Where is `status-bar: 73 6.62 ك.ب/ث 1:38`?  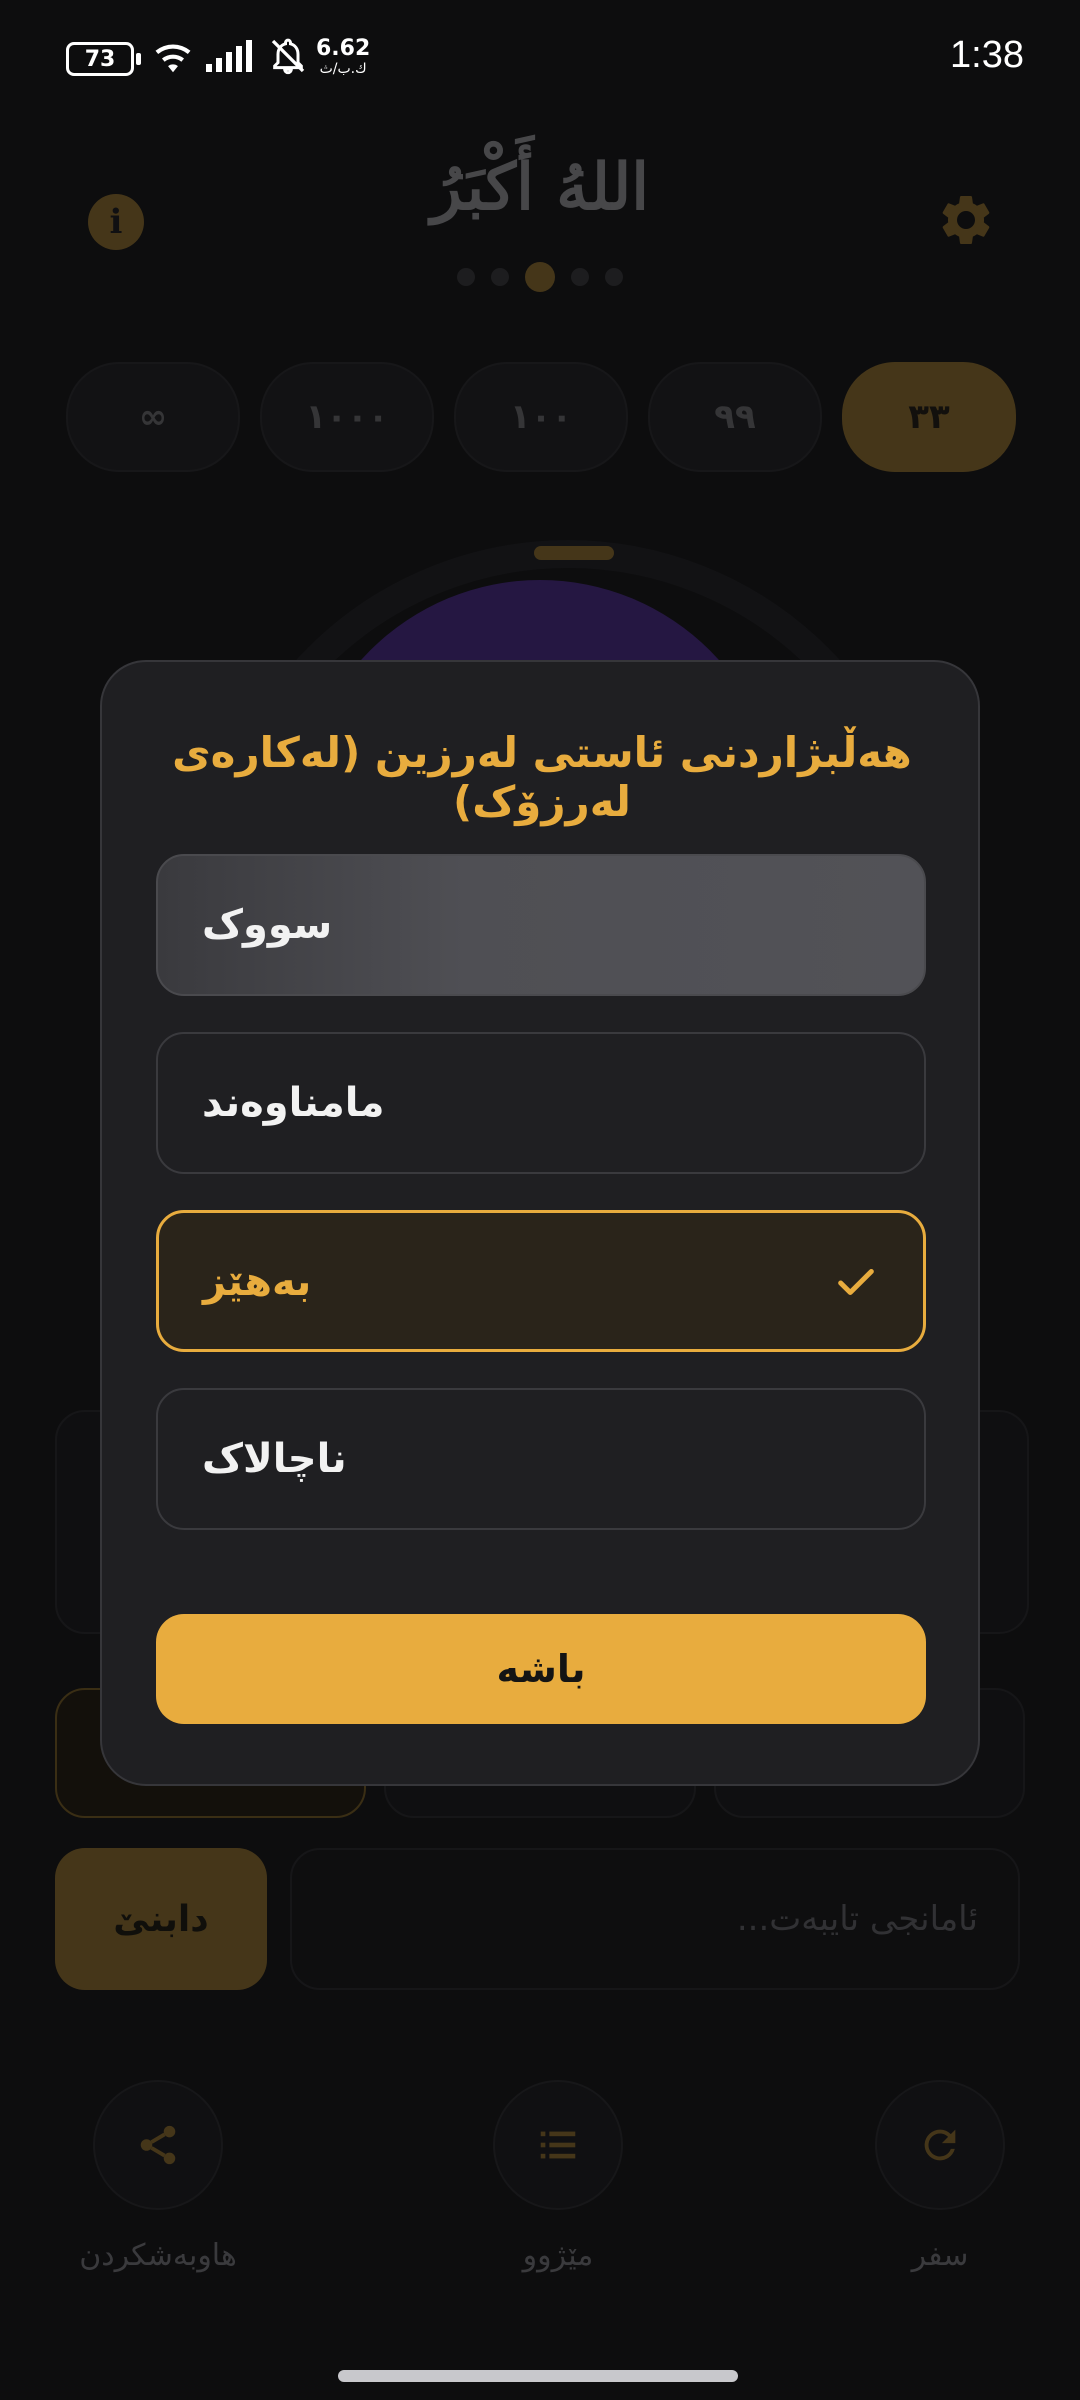 status-bar: 73 6.62 ك.ب/ث 1:38 is located at coordinates (540, 57).